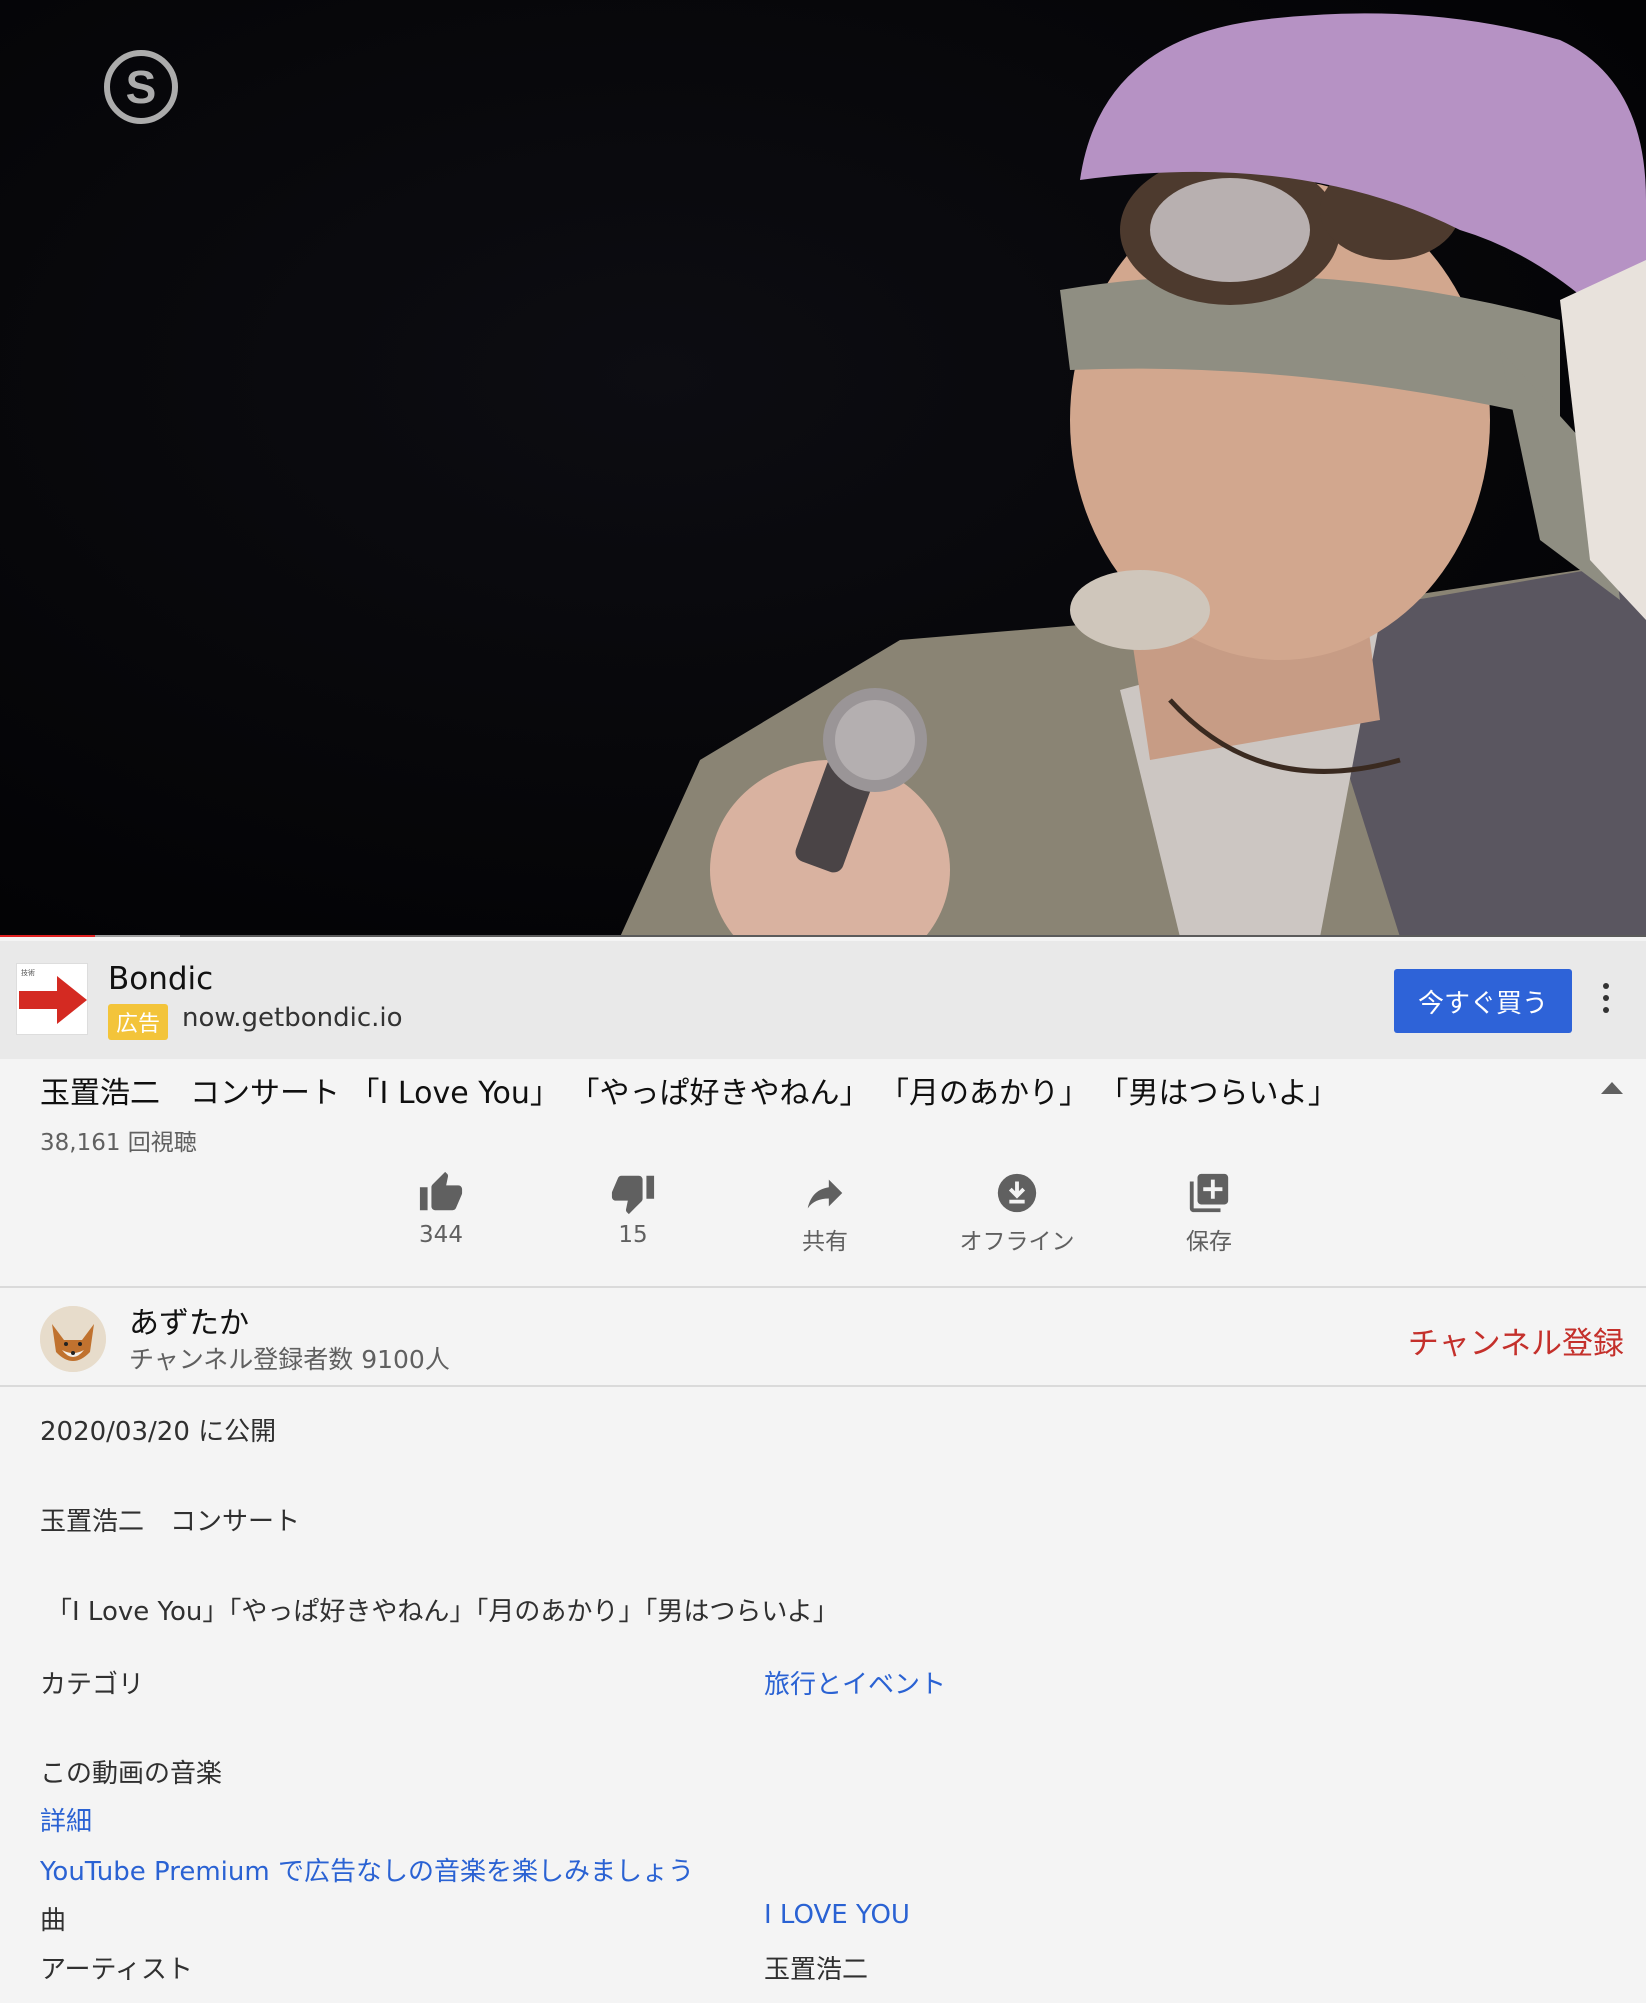  What do you see at coordinates (170, 1522) in the screenshot?
I see `description-line: 玉置浩二 コンサート` at bounding box center [170, 1522].